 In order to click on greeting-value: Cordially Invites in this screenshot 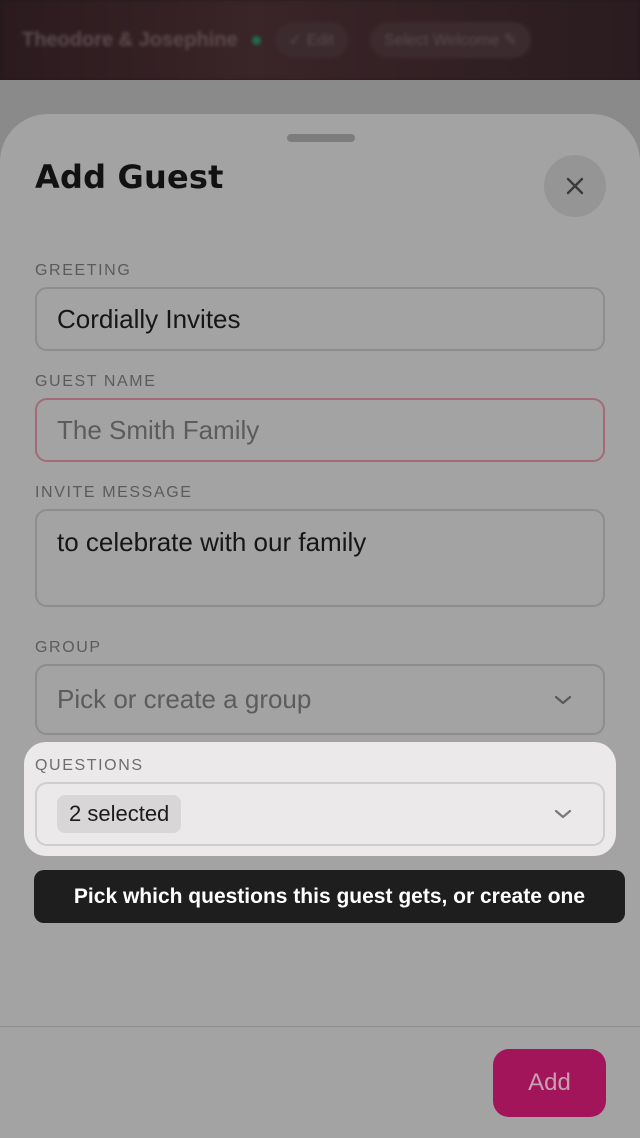, I will do `click(149, 318)`.